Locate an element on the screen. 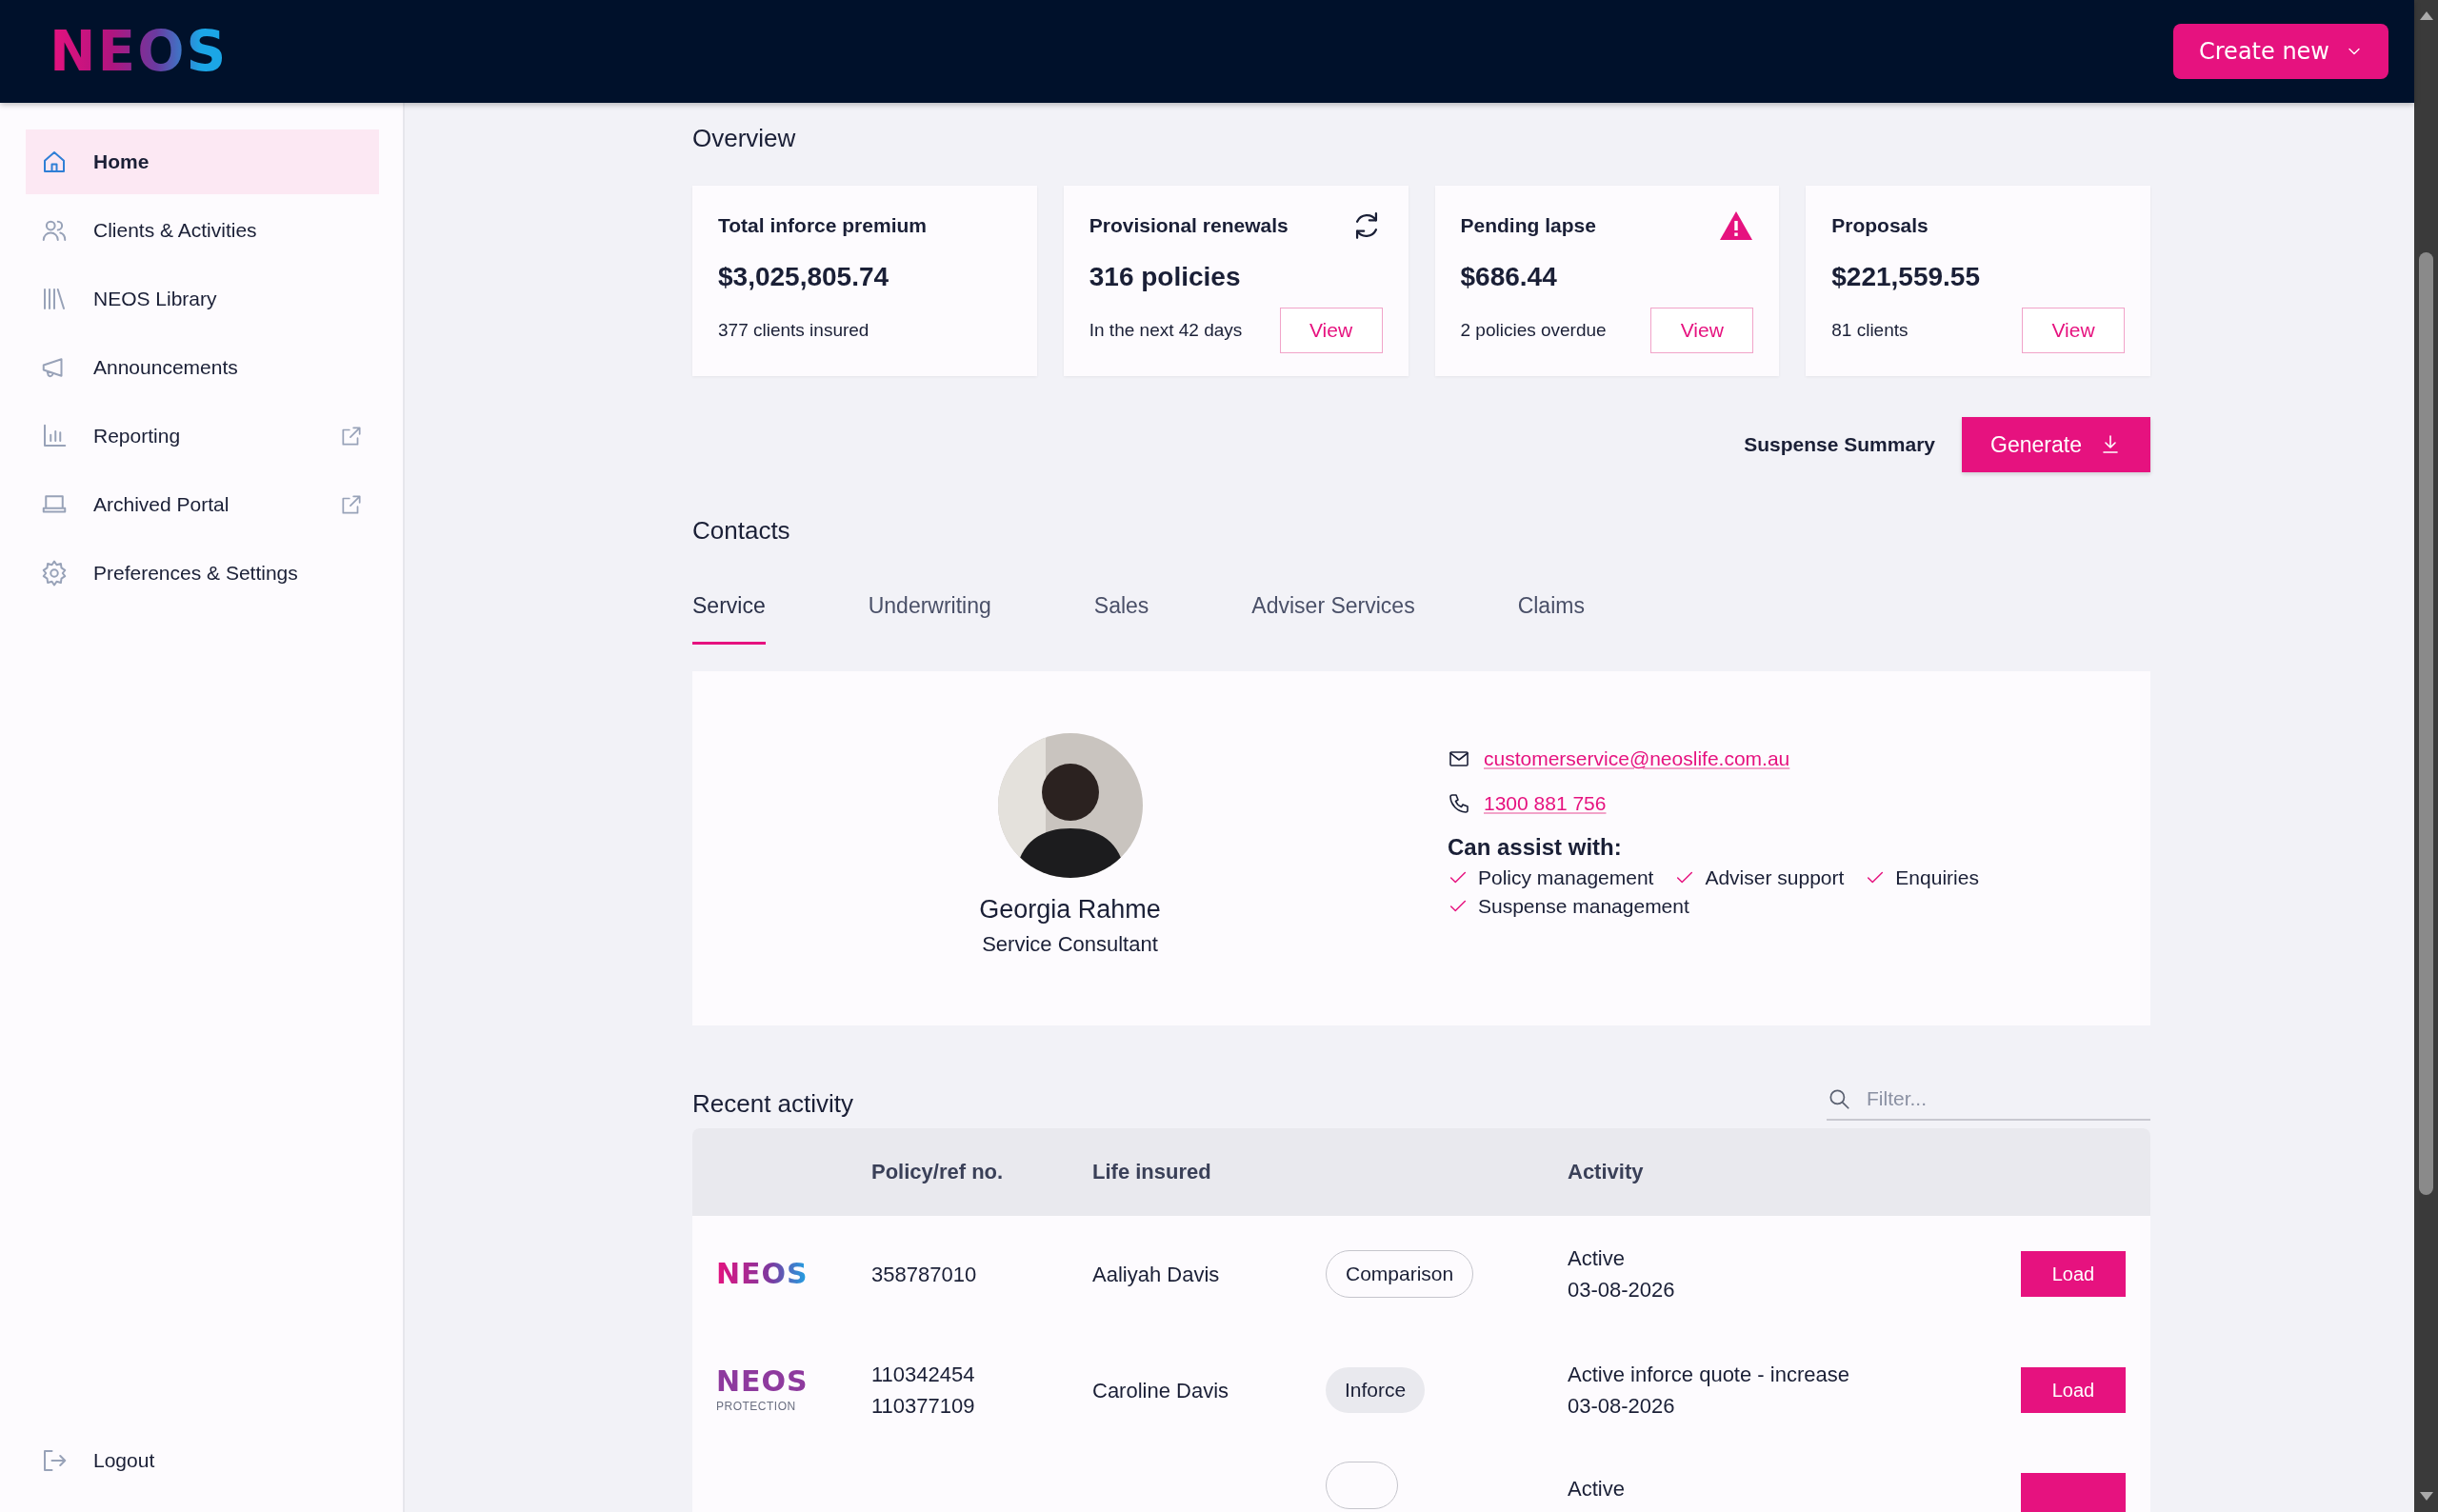 This screenshot has height=1512, width=2438. card-title: Pending lapse is located at coordinates (1528, 226).